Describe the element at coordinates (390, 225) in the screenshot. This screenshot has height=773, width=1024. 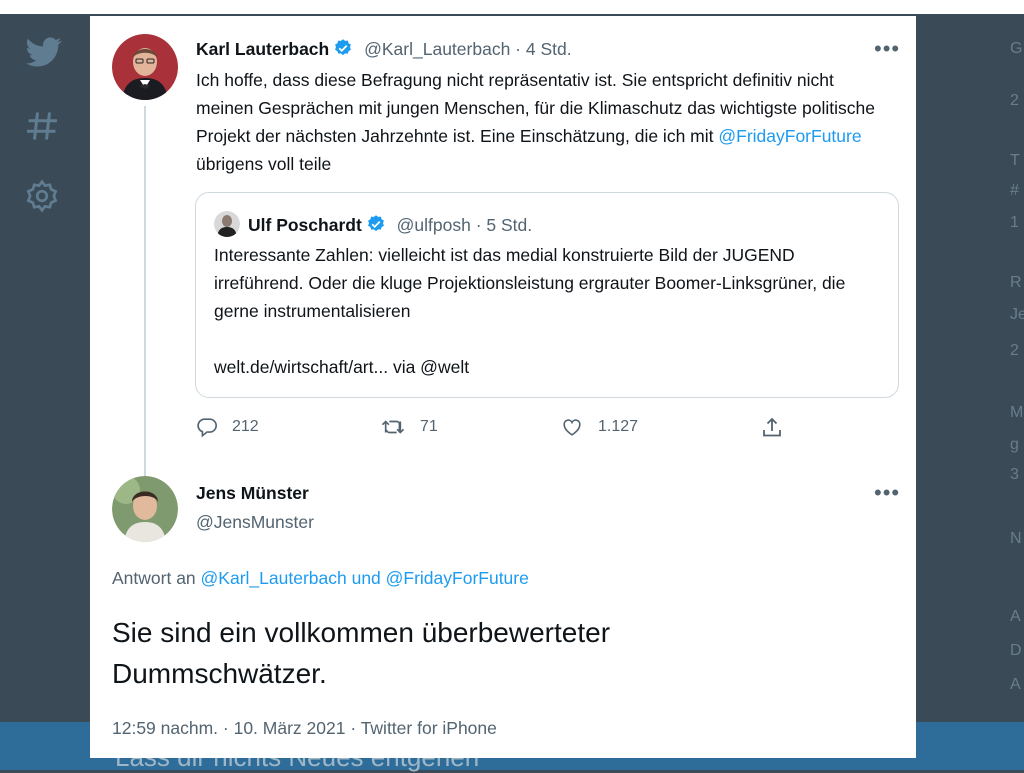
I see `quoted-author-row: Ulf Poschardt @ulfposh · 5 Std.` at that location.